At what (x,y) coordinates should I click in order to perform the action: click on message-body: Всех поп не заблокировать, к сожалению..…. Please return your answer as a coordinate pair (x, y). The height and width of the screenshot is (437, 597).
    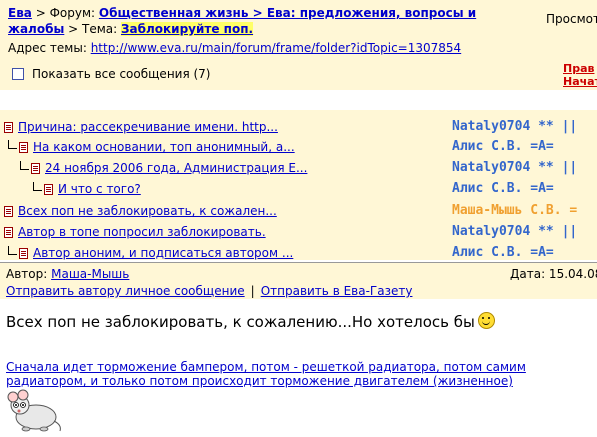
    Looking at the image, I should click on (250, 321).